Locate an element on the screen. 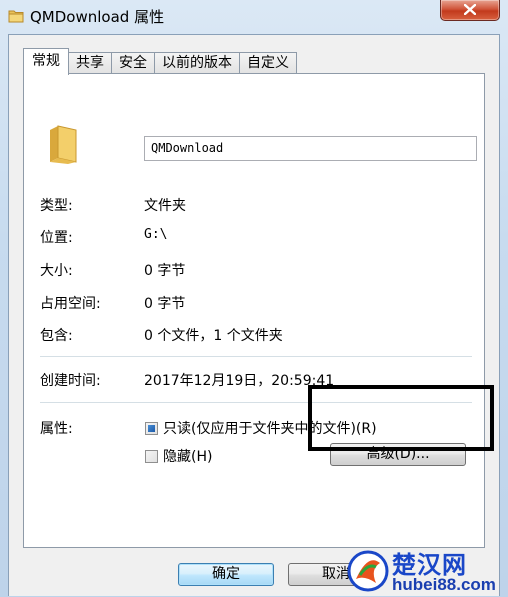  close-button is located at coordinates (470, 10).